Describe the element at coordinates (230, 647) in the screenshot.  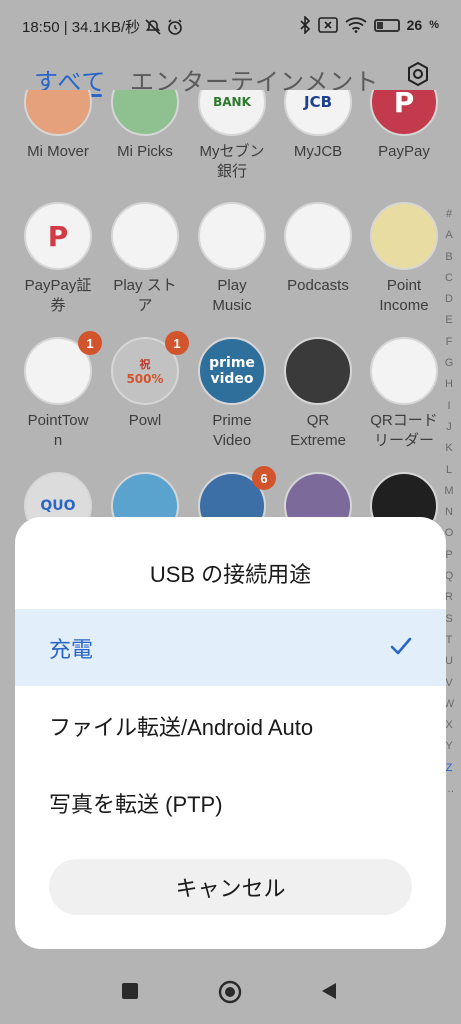
I see `option-charge: 充電` at that location.